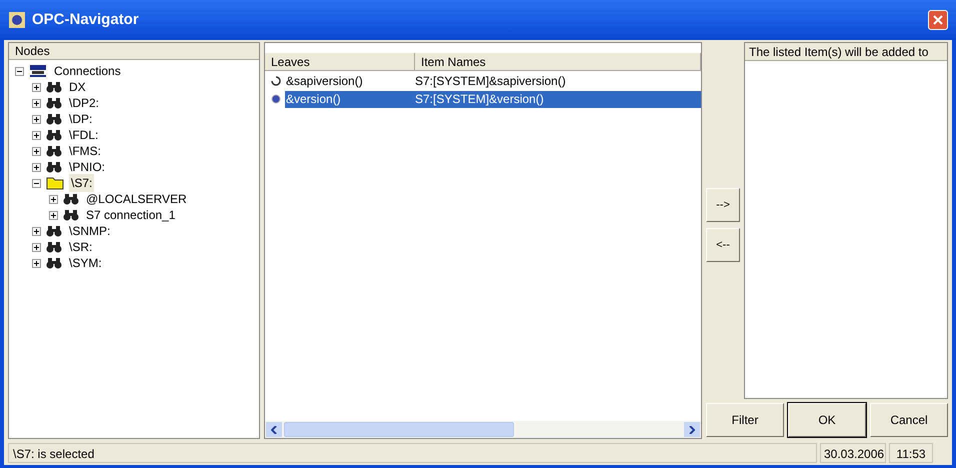 The width and height of the screenshot is (956, 468). Describe the element at coordinates (490, 81) in the screenshot. I see `item-name: S7:[SYSTEM]&sapiversion()` at that location.